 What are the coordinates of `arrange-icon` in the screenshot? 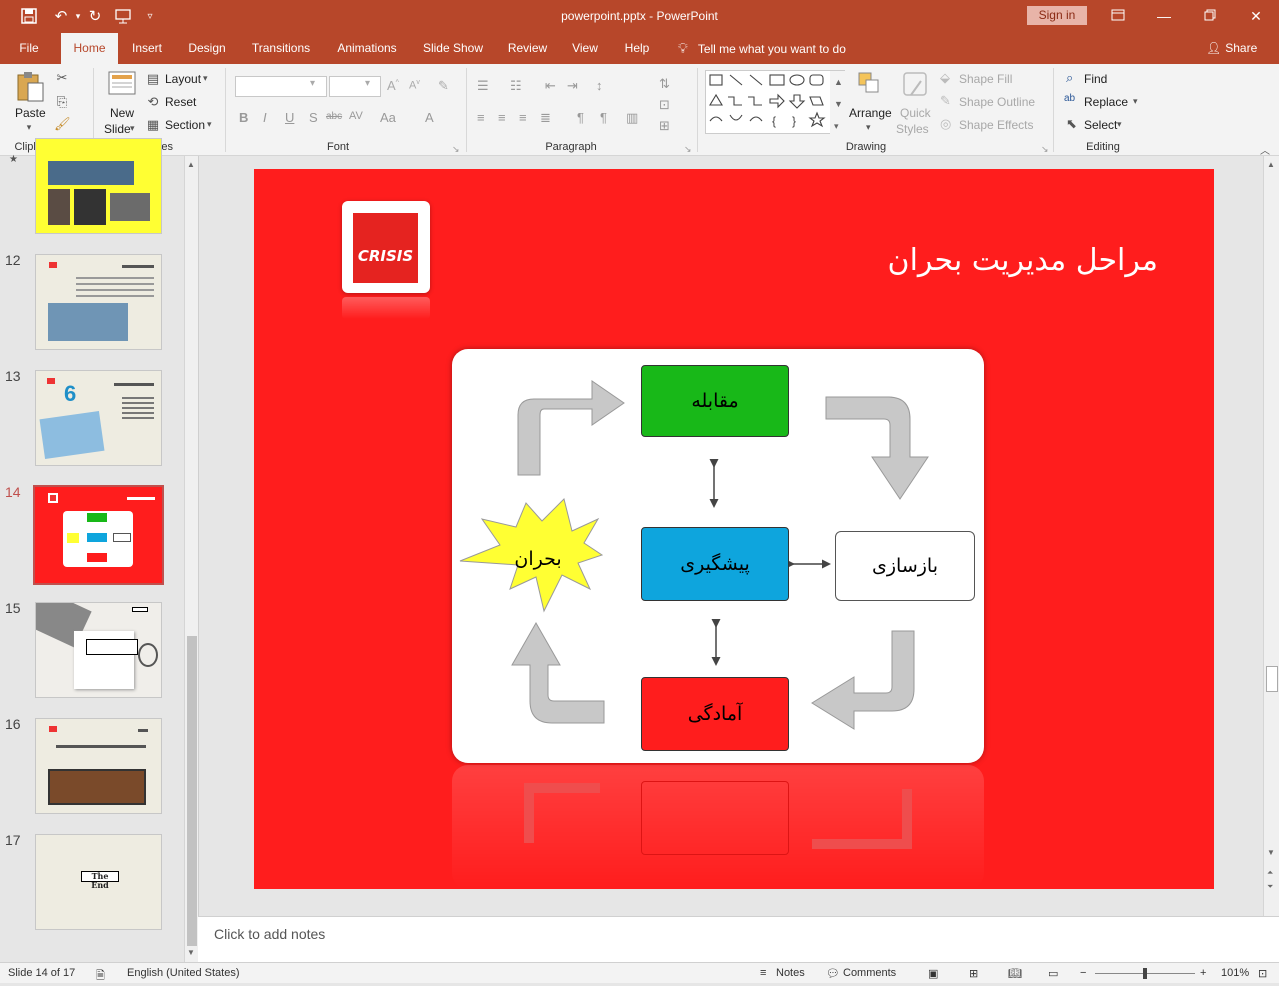 It's located at (870, 85).